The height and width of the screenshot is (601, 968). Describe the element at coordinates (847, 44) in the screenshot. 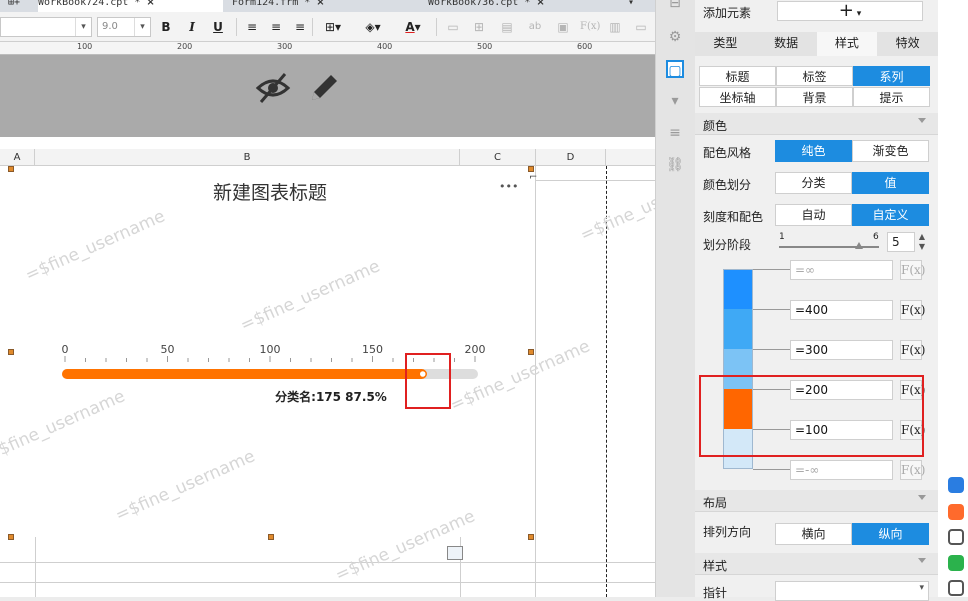

I see `tab-style: 样式` at that location.